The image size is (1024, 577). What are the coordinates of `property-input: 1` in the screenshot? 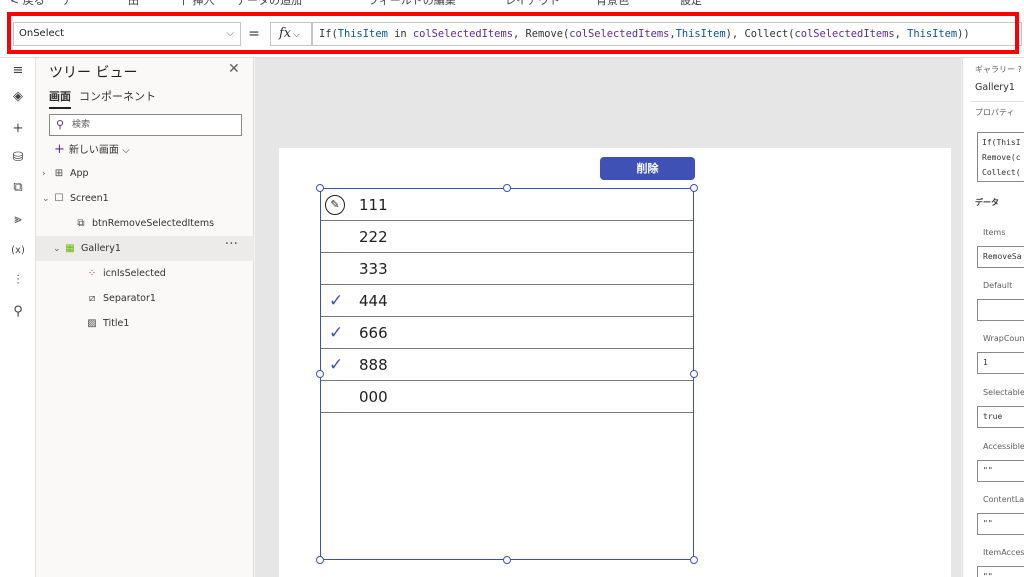 It's located at (1000, 363).